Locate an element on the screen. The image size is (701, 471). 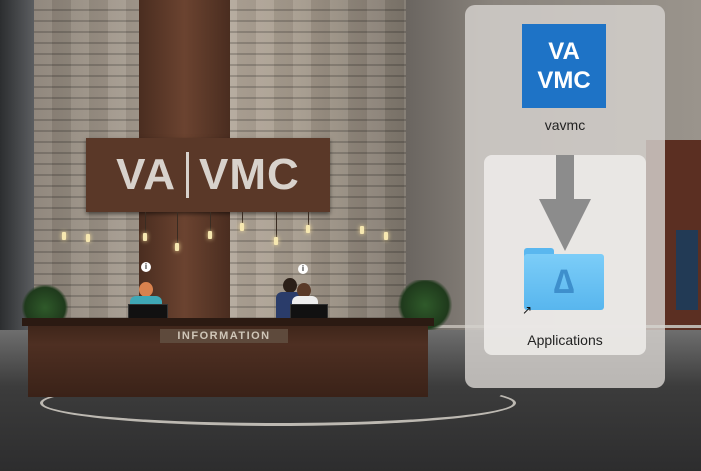
down-arrow-icon-head is located at coordinates (565, 225).